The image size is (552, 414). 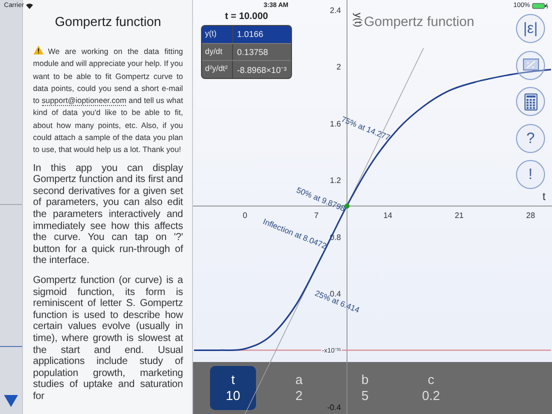 I want to click on panel-title: Gompertz function, so click(x=108, y=21).